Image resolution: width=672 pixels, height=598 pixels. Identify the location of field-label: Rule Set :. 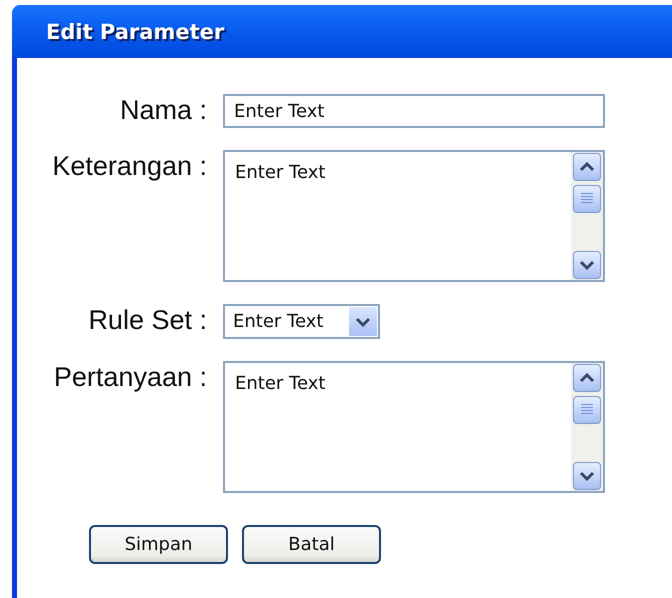
(147, 320).